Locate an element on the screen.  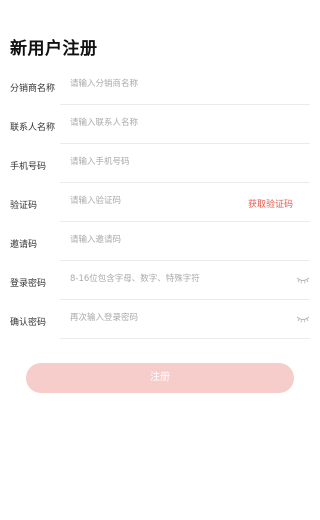
invite-code-label: 邀请码 is located at coordinates (24, 245).